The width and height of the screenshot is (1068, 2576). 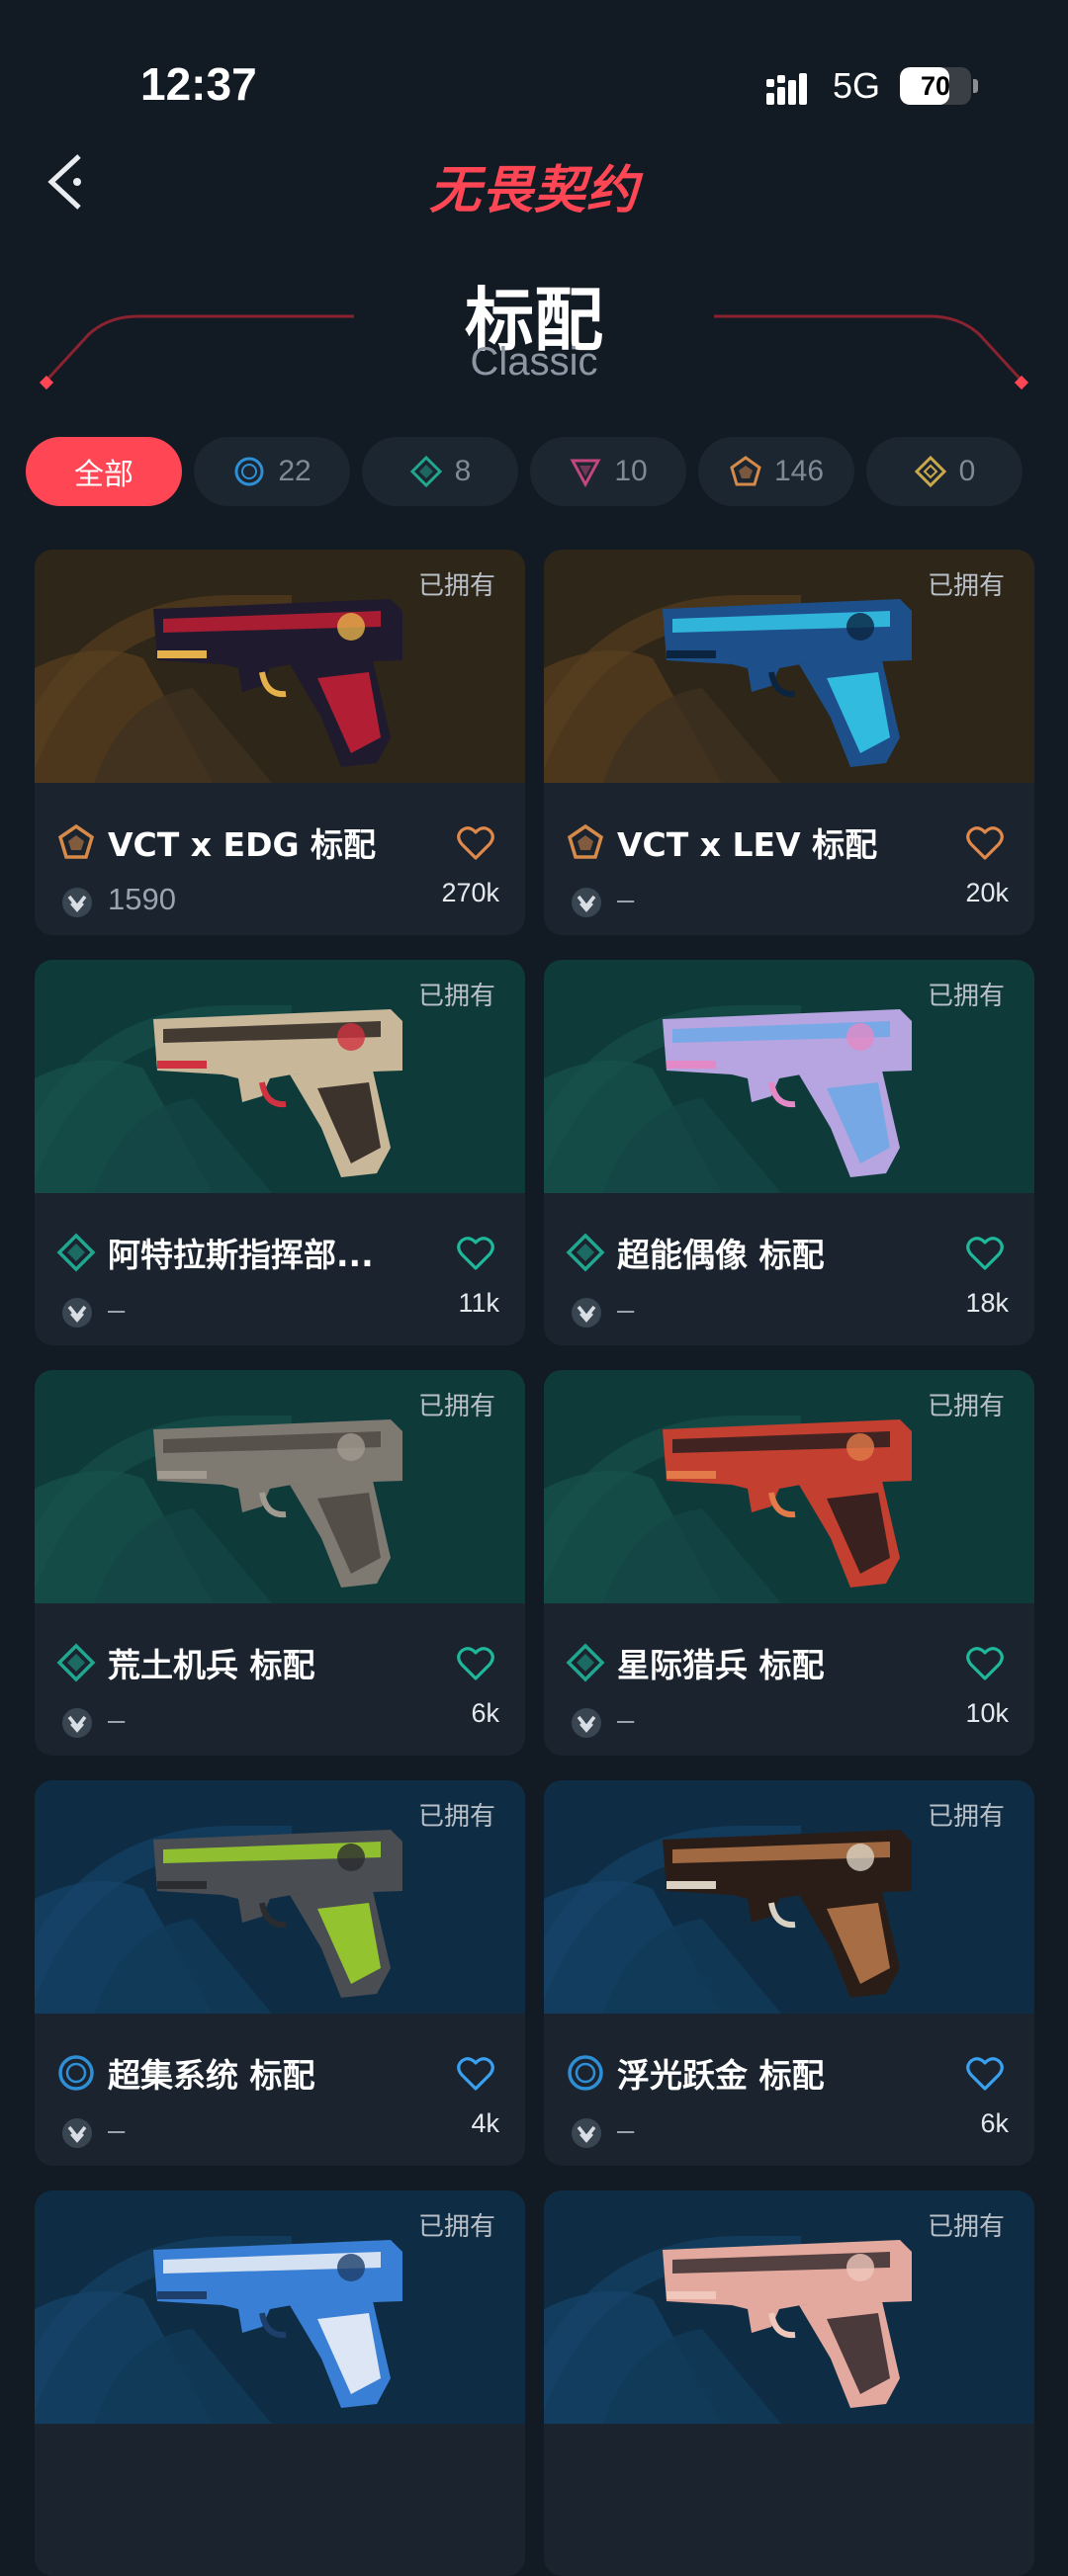 What do you see at coordinates (857, 85) in the screenshot?
I see `network-label: 5G` at bounding box center [857, 85].